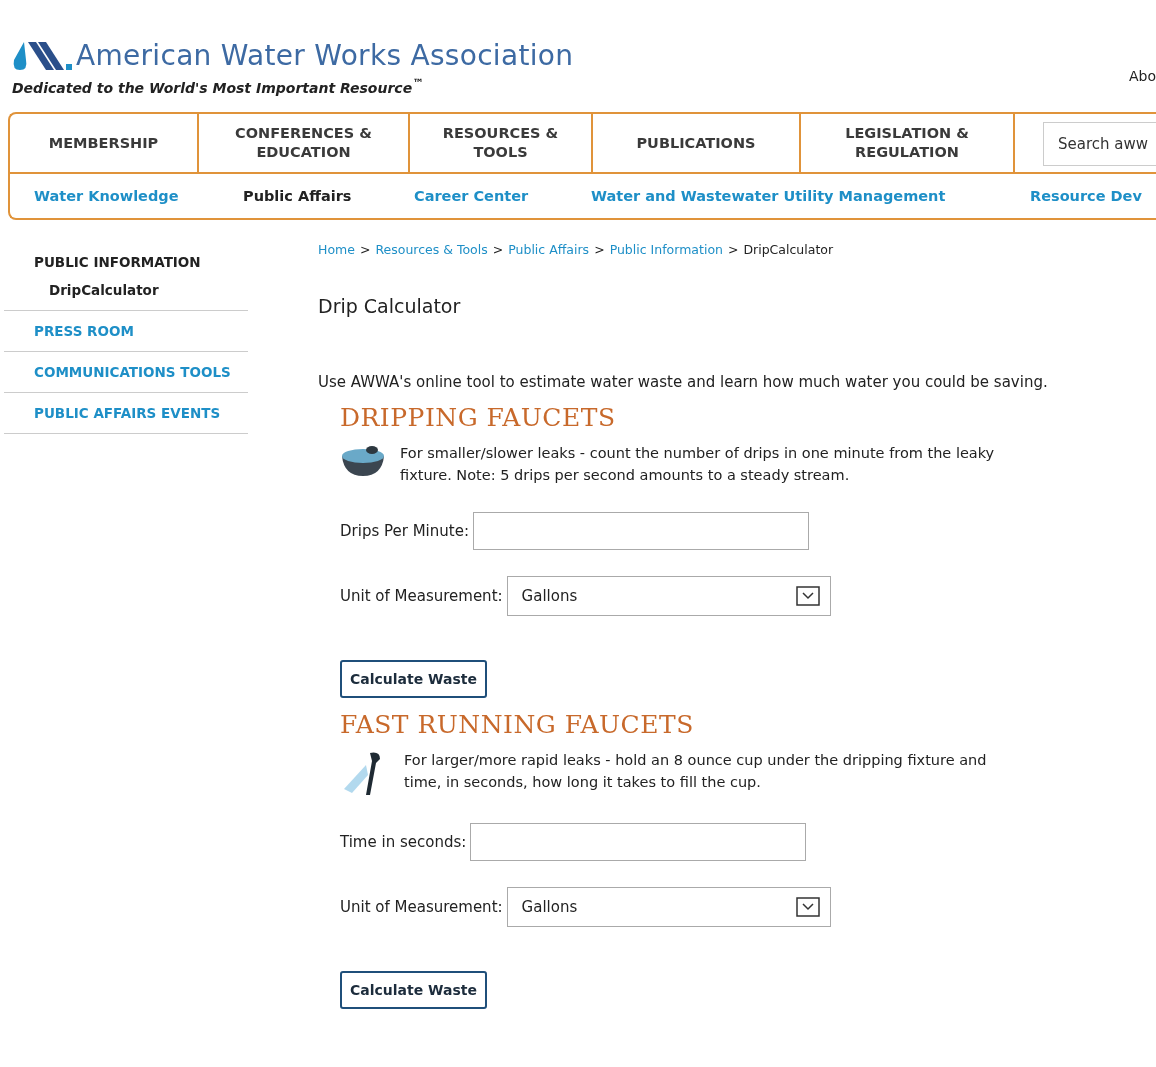 The height and width of the screenshot is (1067, 1156). I want to click on section-description: For smaller/slower leaks - count the number of drips in one minute from the leaky fixture. Note: 5 drips per second amounts to a steady stream., so click(698, 464).